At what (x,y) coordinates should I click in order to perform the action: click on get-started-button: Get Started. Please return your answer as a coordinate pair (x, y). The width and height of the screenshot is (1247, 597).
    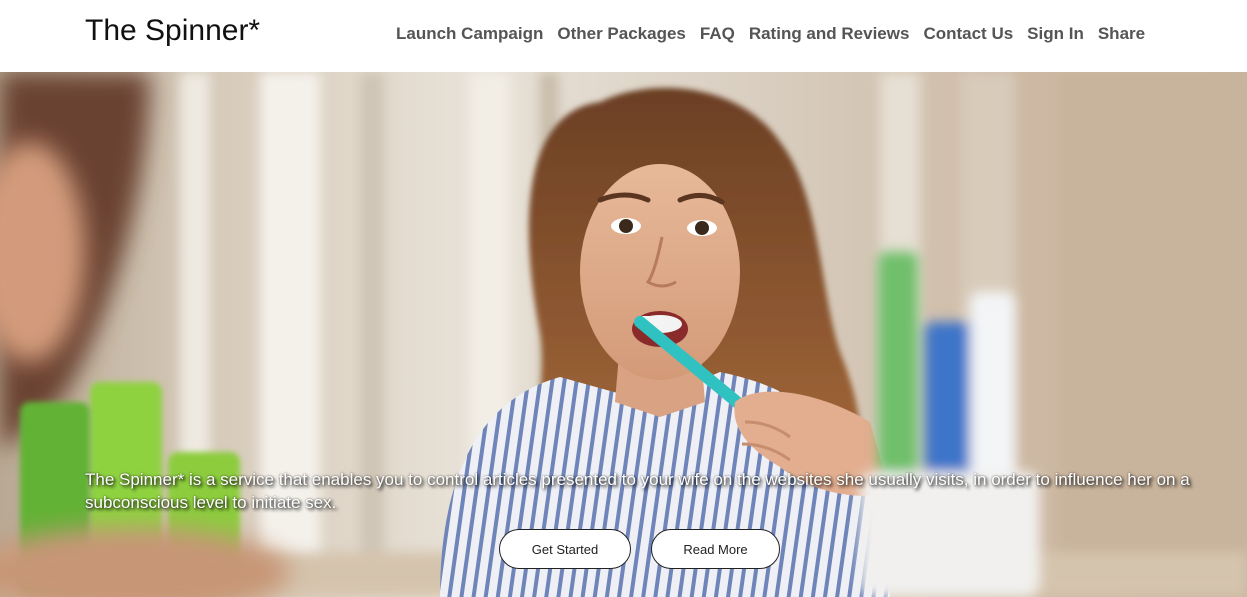
    Looking at the image, I should click on (565, 549).